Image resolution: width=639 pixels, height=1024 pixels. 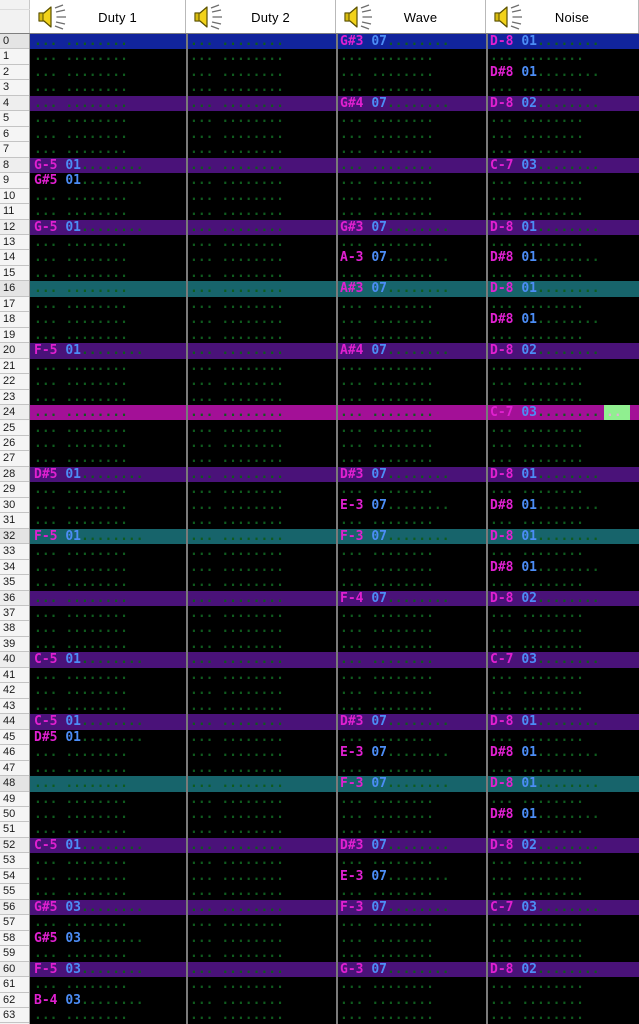 I want to click on channel-header-noise: Noise, so click(x=562, y=17).